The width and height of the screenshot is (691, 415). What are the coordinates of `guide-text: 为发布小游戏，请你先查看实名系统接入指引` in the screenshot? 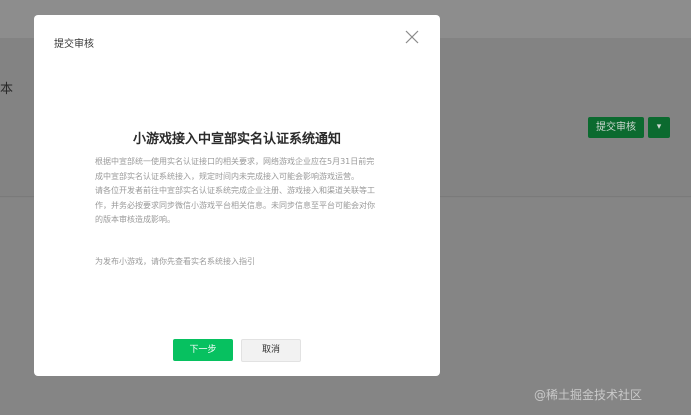 It's located at (175, 261).